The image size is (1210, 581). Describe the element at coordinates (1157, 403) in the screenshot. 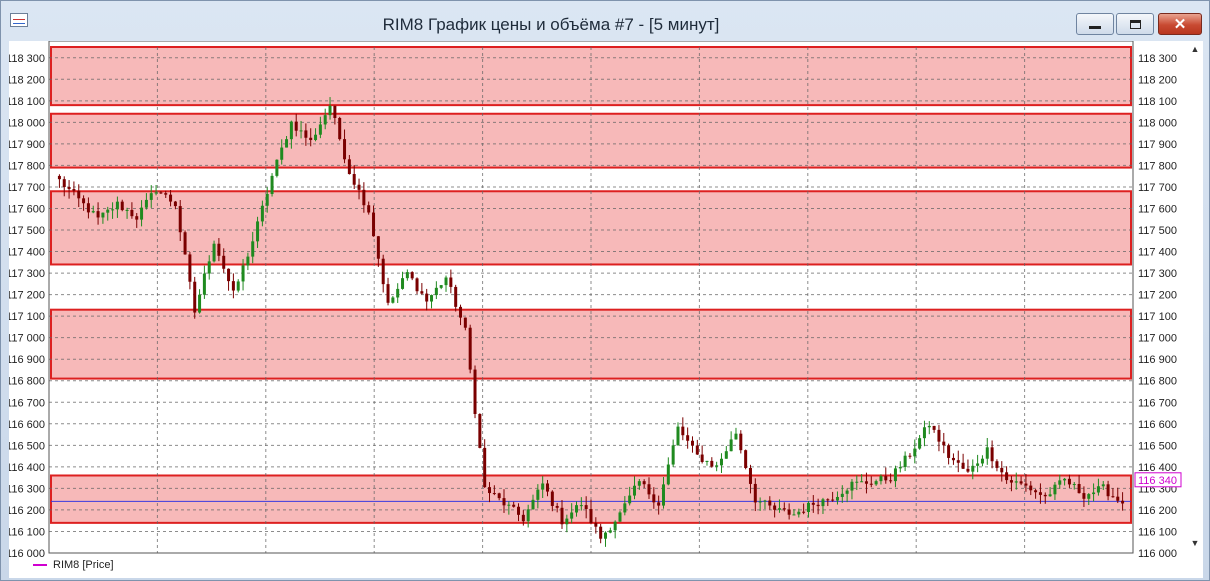

I see `y-tick-label-right: 116 700` at that location.